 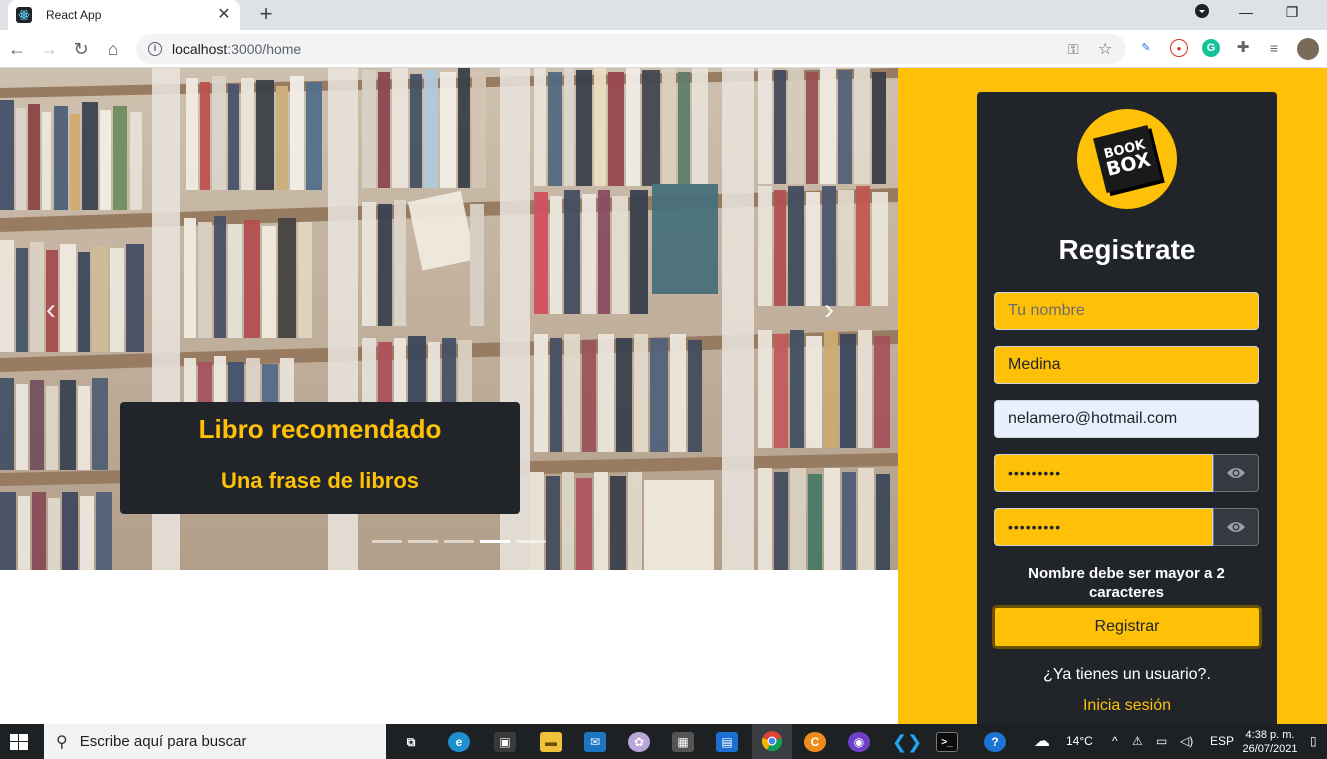 I want to click on clock-time: 4:38 p. m., so click(x=1270, y=735).